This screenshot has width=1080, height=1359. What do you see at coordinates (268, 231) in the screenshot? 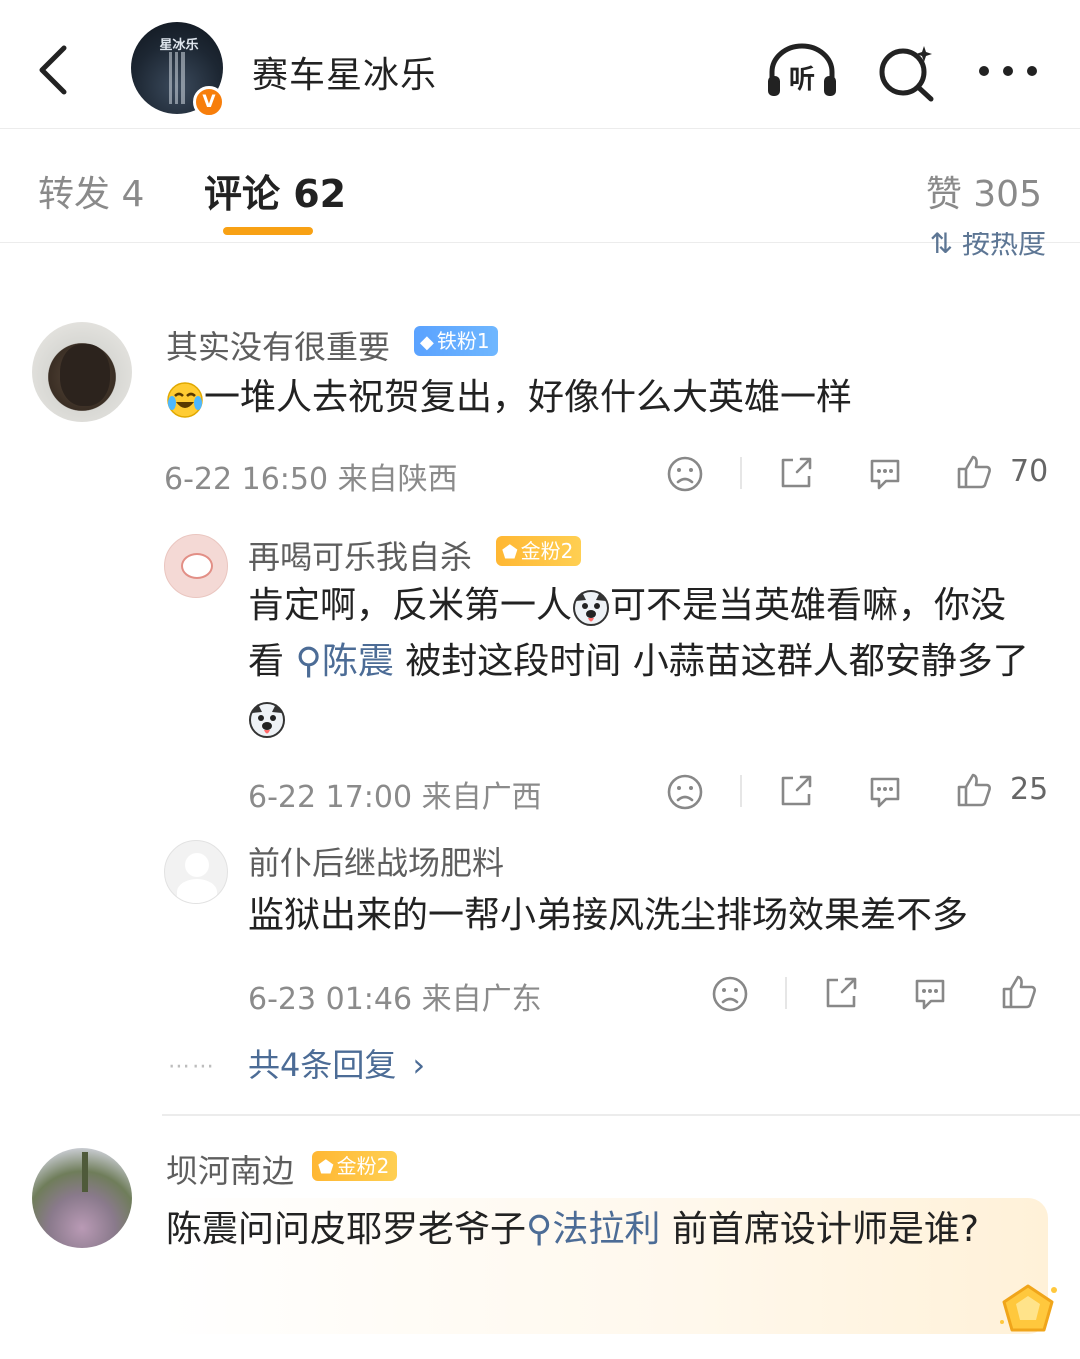
I see `active-tab-indicator` at bounding box center [268, 231].